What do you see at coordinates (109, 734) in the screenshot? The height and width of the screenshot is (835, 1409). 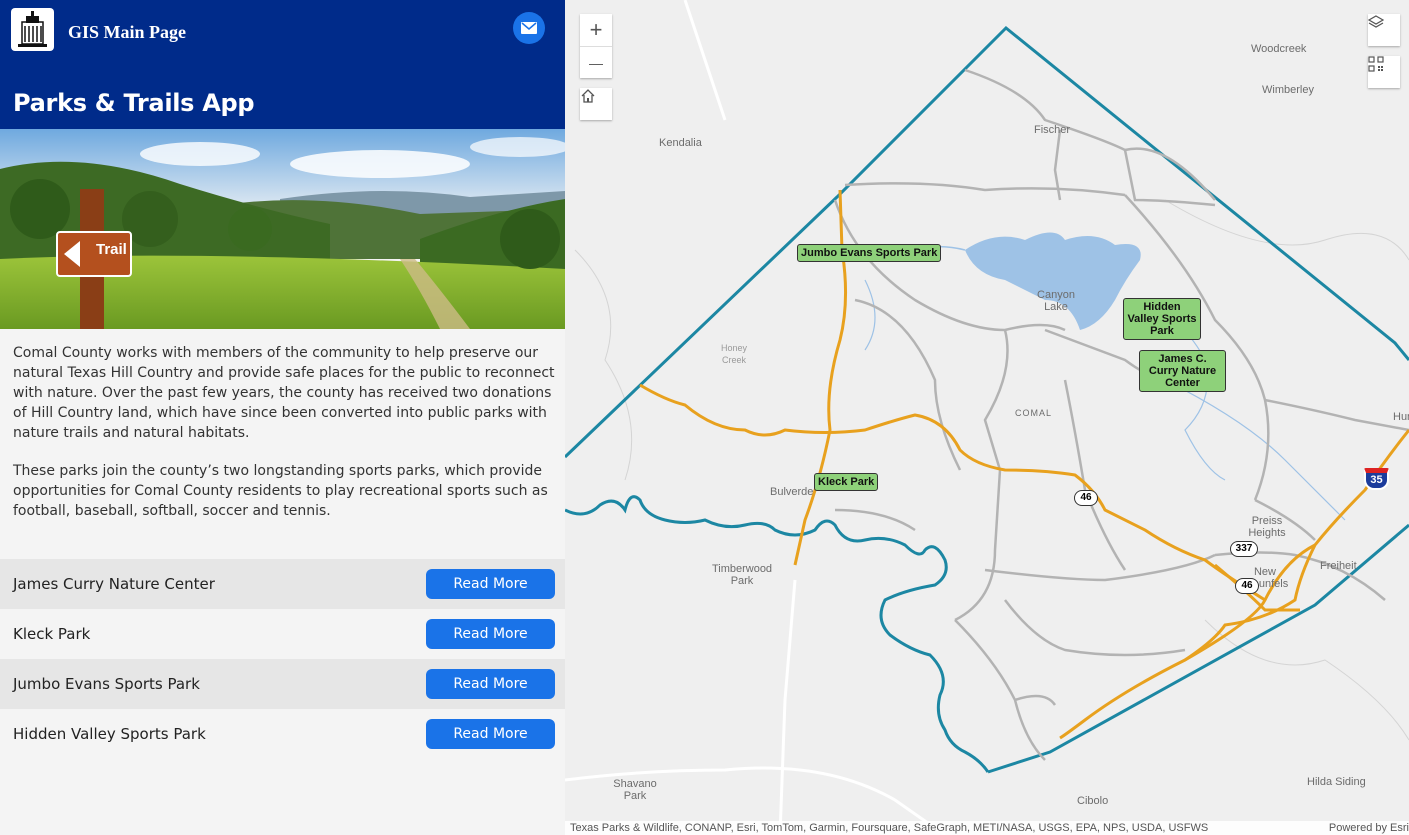 I see `park-name: Hidden Valley Sports Park` at bounding box center [109, 734].